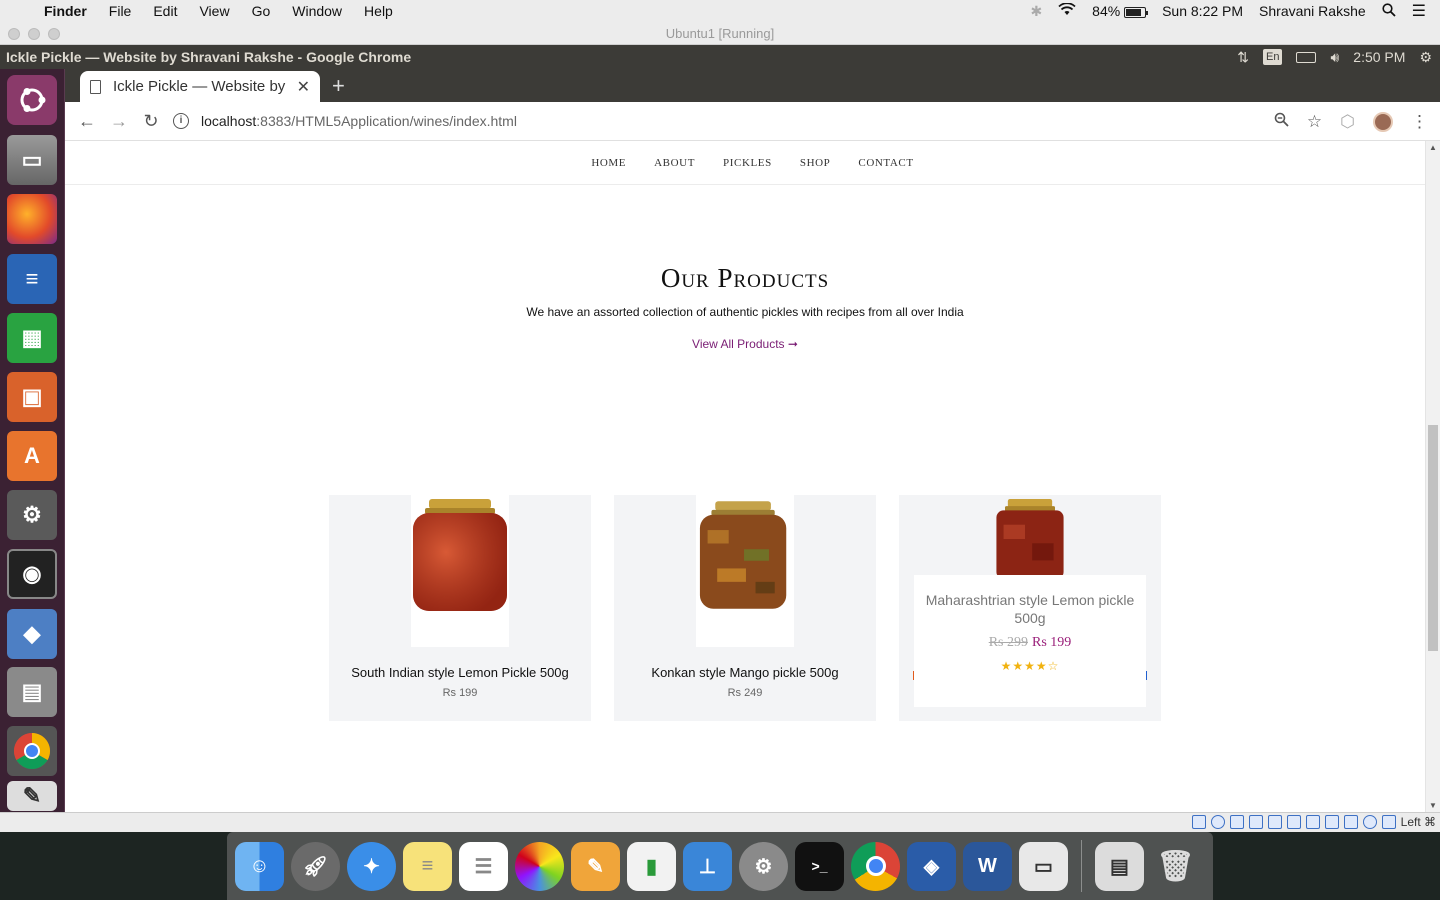  What do you see at coordinates (87, 121) in the screenshot?
I see `back-button: ←` at bounding box center [87, 121].